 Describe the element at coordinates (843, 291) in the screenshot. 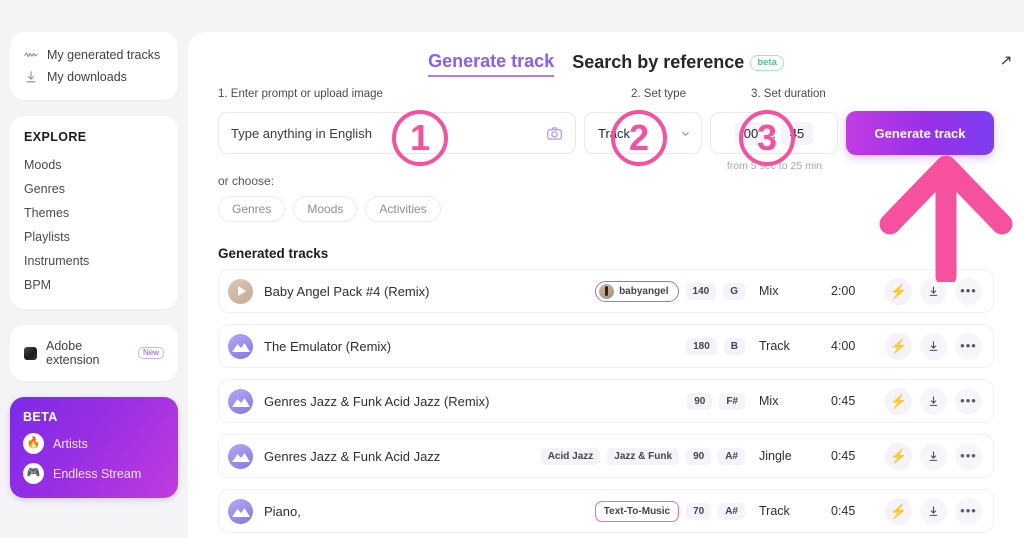

I see `track-duration: 2:00` at that location.